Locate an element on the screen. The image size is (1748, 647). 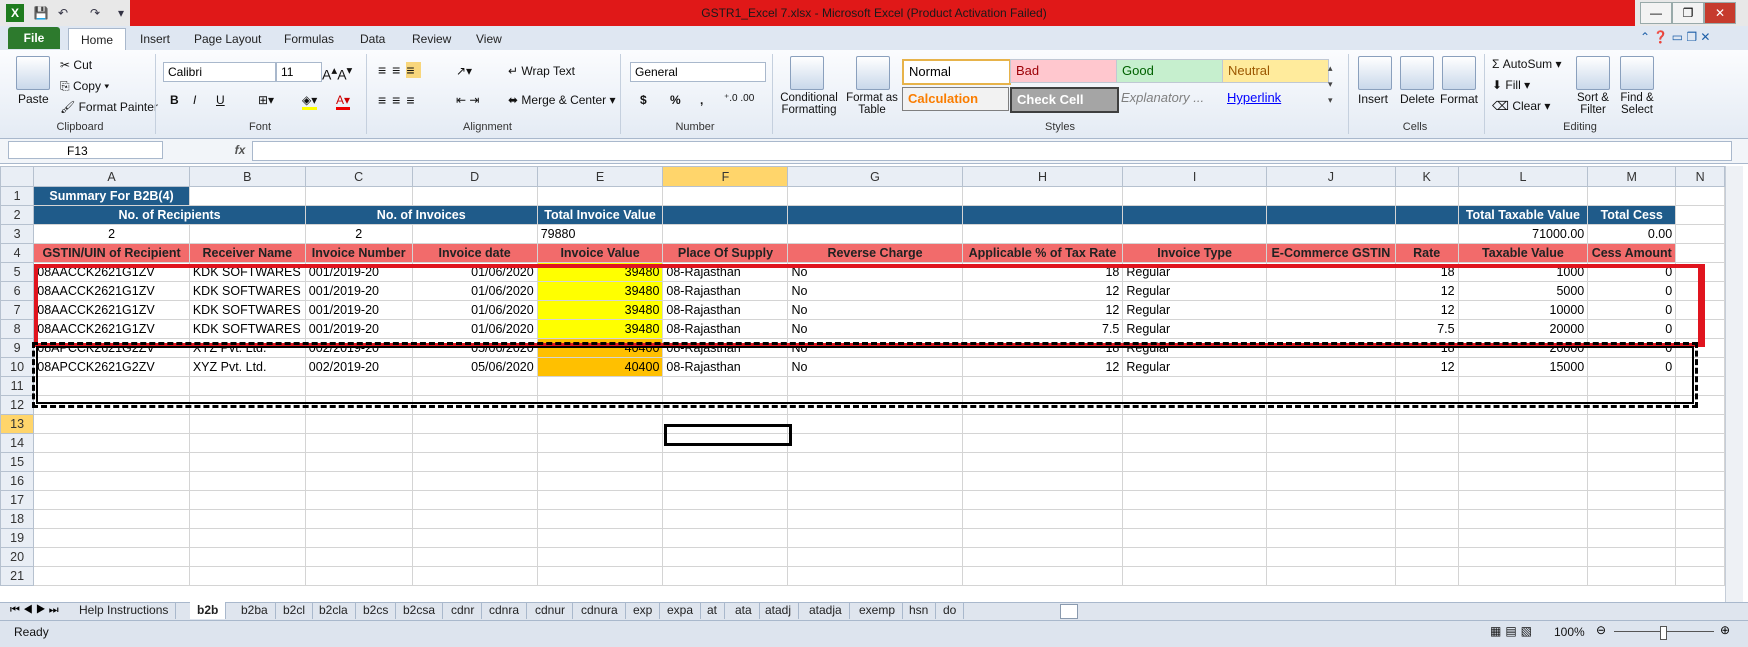
minimize-icon: — is located at coordinates (1656, 13).